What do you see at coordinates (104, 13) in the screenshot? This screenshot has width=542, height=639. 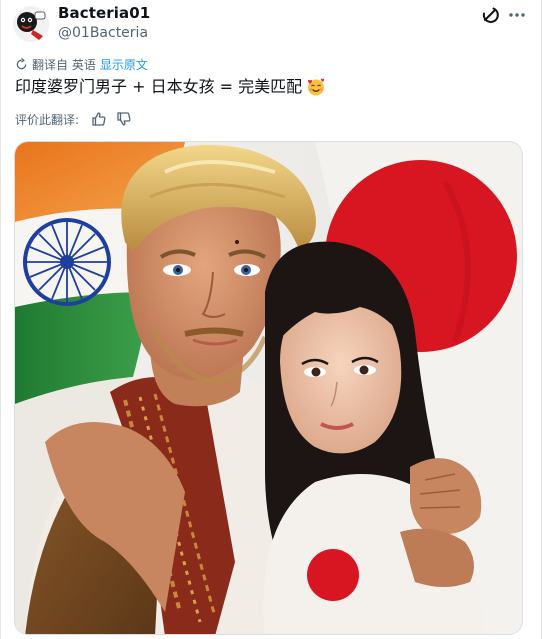 I see `author-display-name: Bacteria01` at bounding box center [104, 13].